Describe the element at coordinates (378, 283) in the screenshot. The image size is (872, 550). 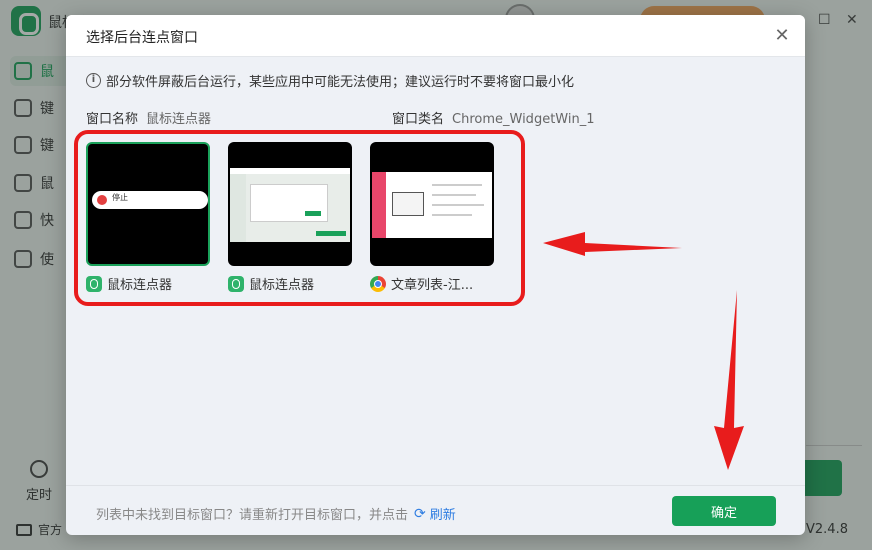
I see `chrome-icon` at that location.